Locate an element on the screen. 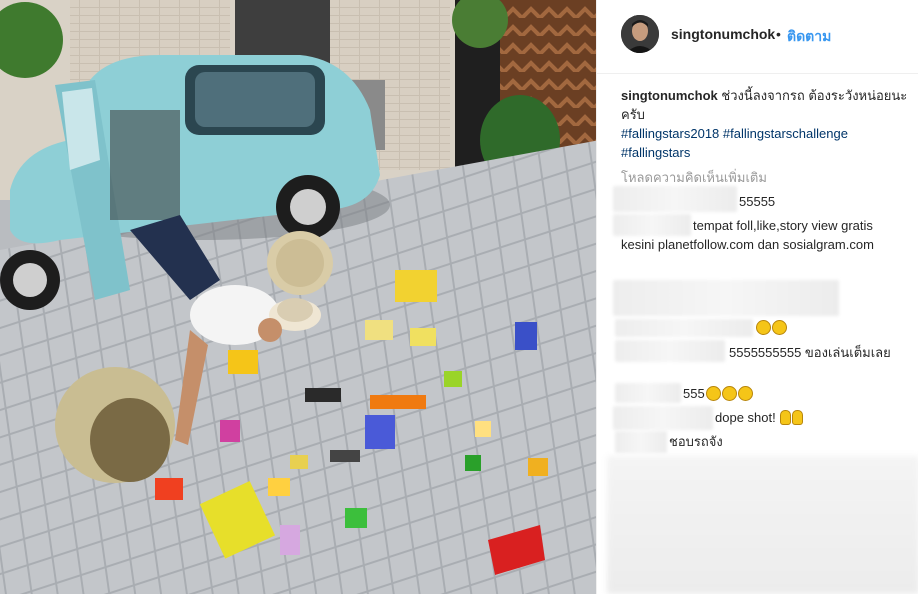 This screenshot has width=918, height=594. load-more-comments: โหลดความคิดเห็นเพิ่มเติม is located at coordinates (694, 177).